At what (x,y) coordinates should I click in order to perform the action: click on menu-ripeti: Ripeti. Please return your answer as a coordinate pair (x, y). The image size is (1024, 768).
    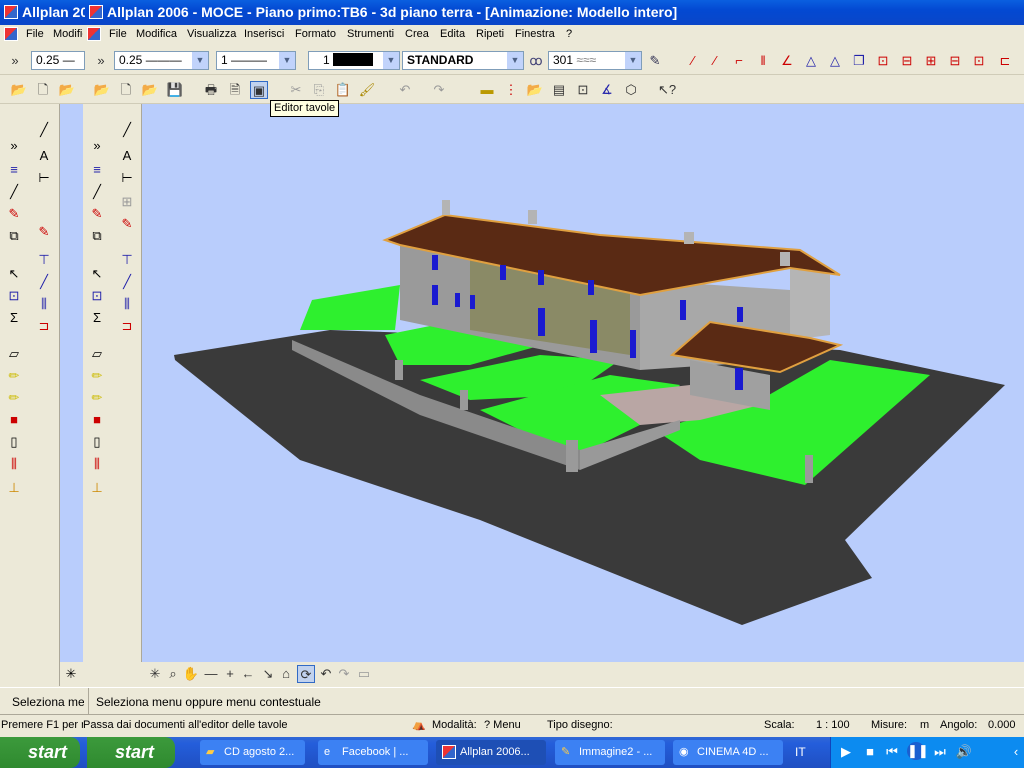
    Looking at the image, I should click on (490, 34).